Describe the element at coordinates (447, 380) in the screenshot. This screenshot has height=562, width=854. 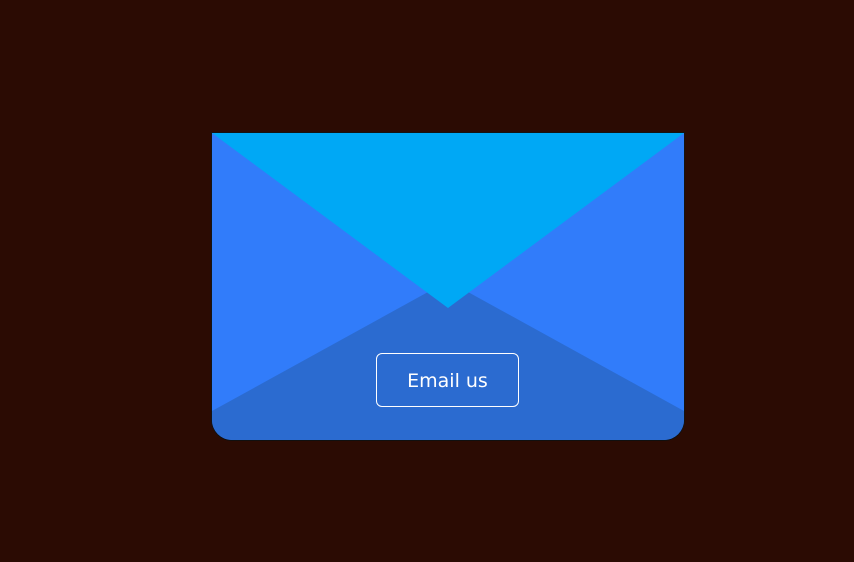
I see `email-us-button: Email us` at that location.